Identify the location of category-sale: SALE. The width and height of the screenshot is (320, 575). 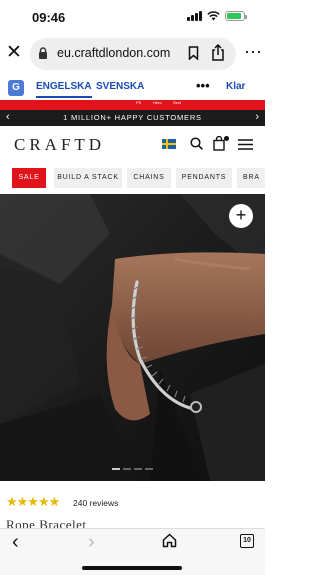
(29, 178).